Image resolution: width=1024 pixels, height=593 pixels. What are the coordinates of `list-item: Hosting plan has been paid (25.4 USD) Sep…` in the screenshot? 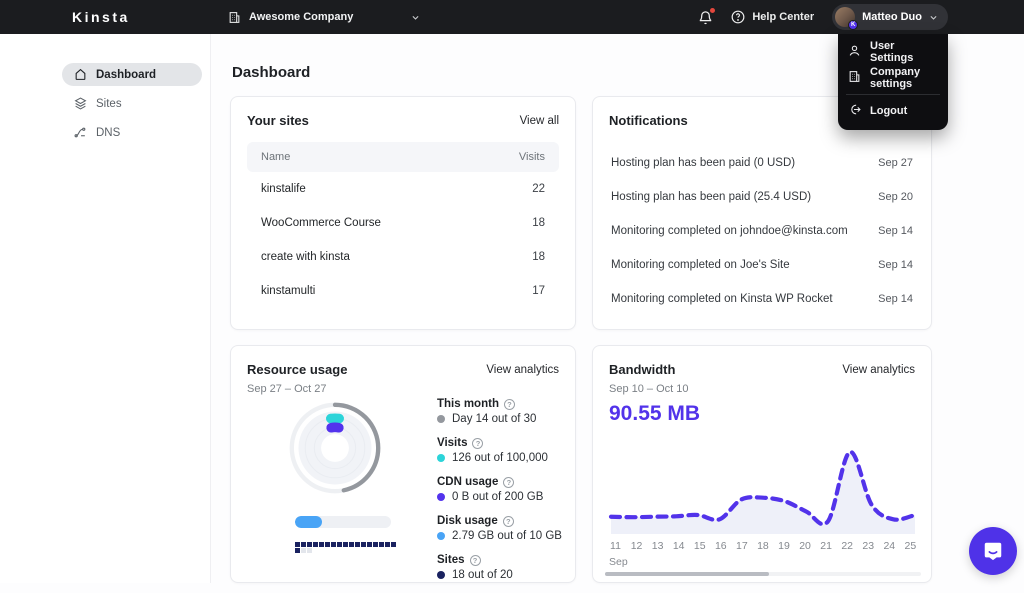 It's located at (762, 197).